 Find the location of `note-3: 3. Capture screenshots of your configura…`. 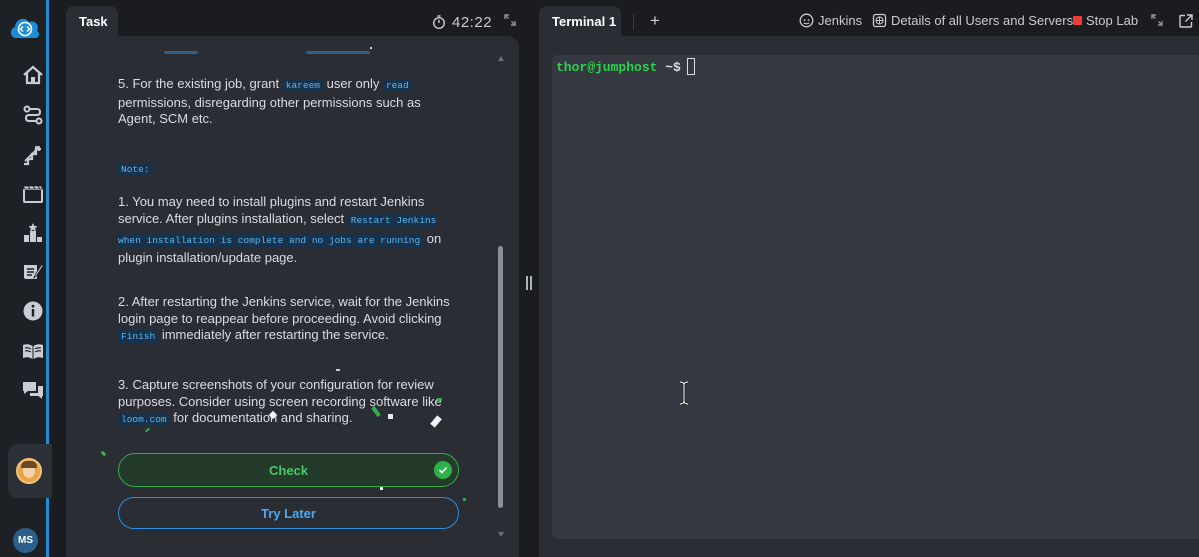

note-3: 3. Capture screenshots of your configura… is located at coordinates (280, 402).